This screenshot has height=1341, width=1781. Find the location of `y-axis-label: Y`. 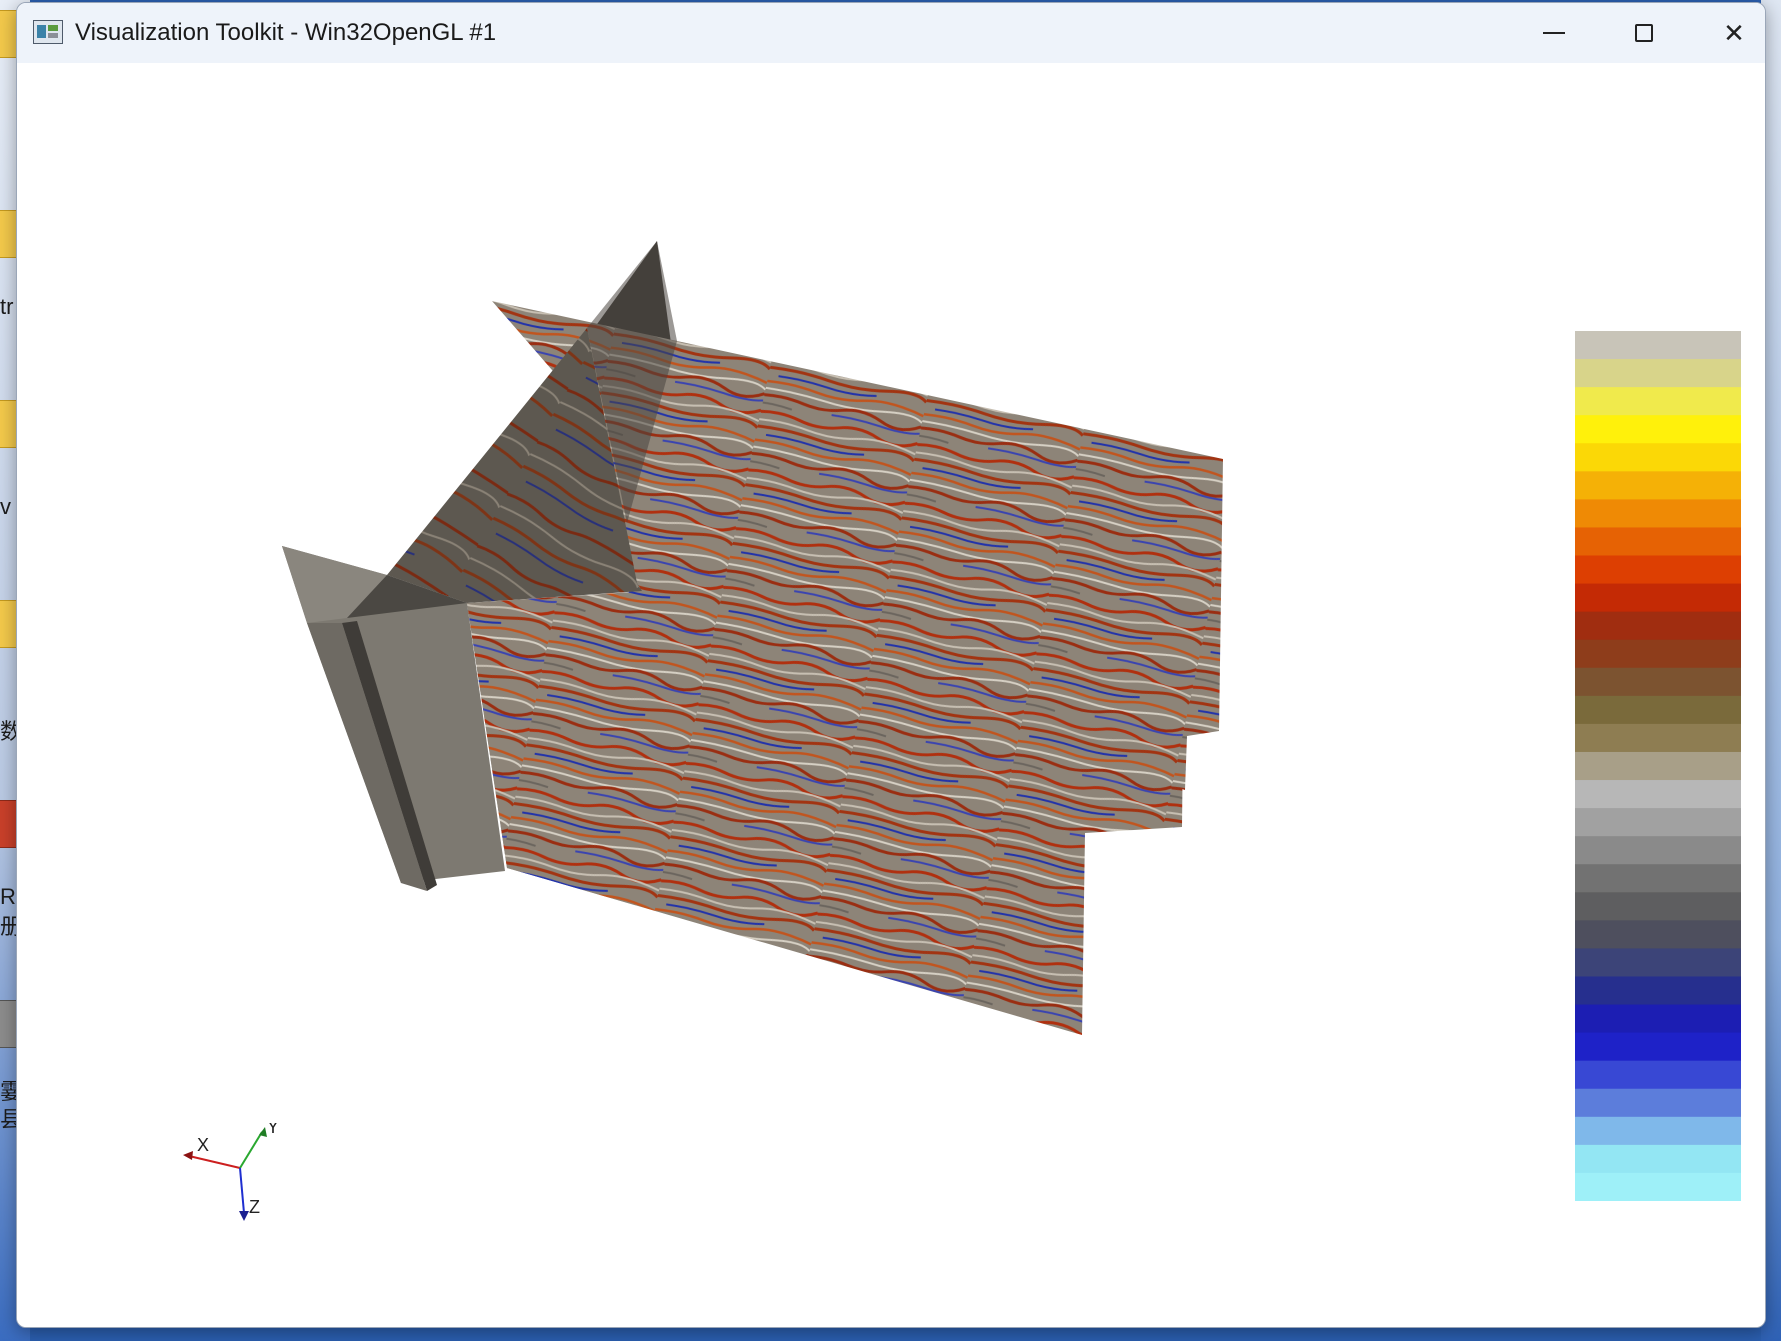

y-axis-label: Y is located at coordinates (273, 1130).